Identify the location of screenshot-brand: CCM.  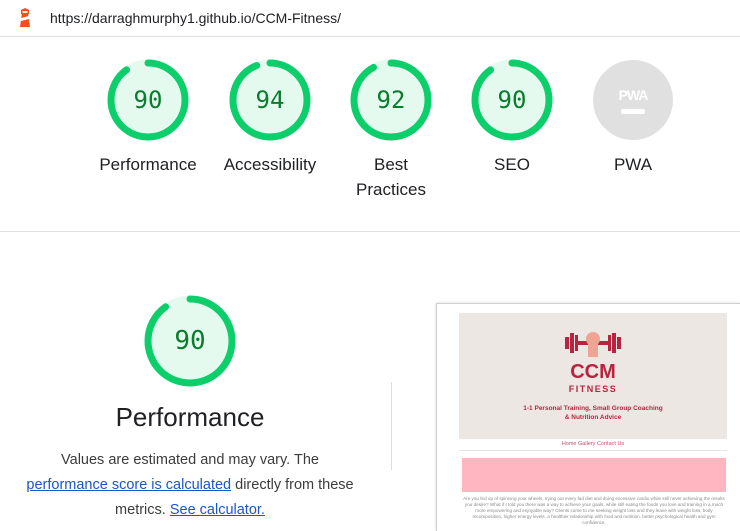
(593, 372).